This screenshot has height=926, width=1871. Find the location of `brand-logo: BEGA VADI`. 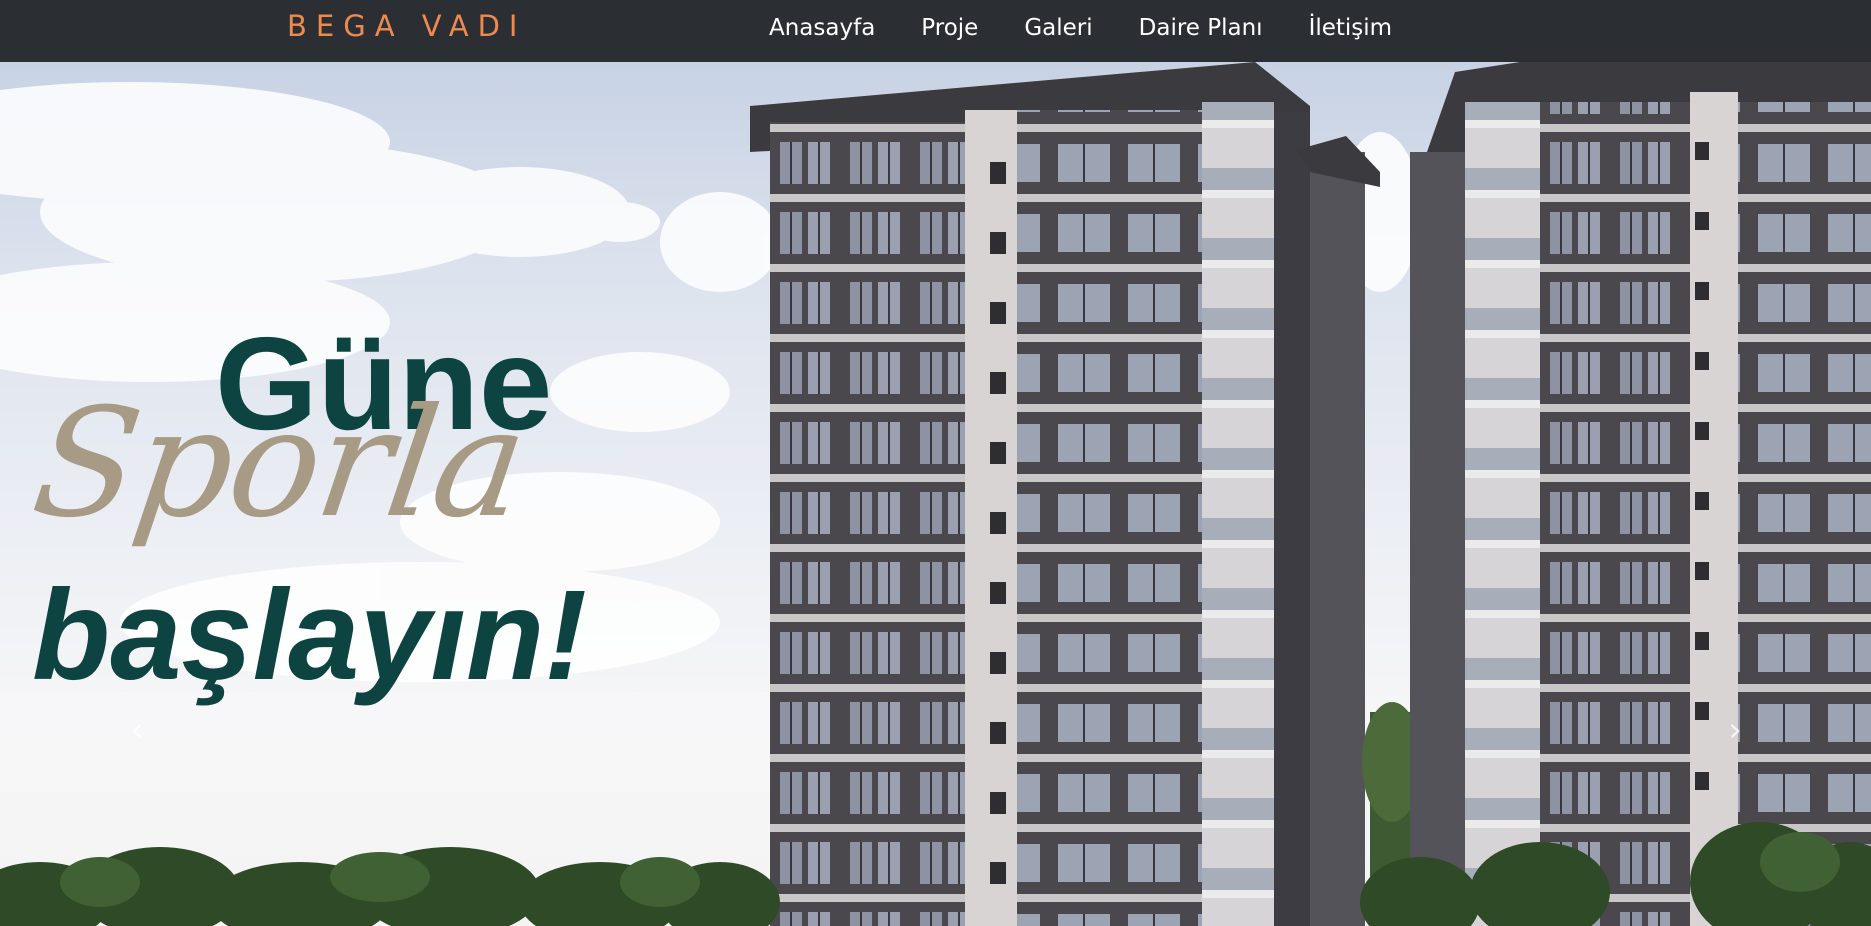

brand-logo: BEGA VADI is located at coordinates (406, 26).